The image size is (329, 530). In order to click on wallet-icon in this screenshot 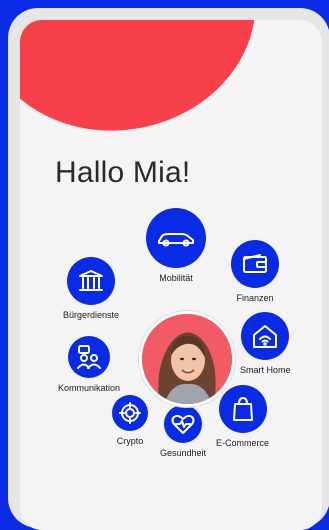, I will do `click(255, 264)`.